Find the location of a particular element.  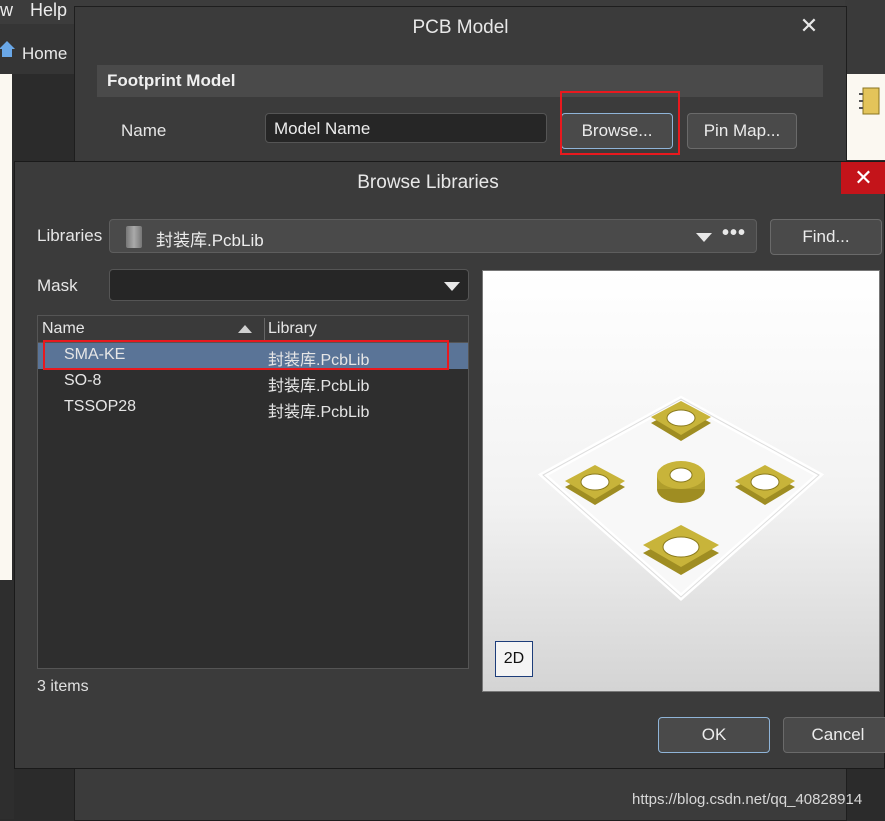

background-canvas-right is located at coordinates (865, 117).